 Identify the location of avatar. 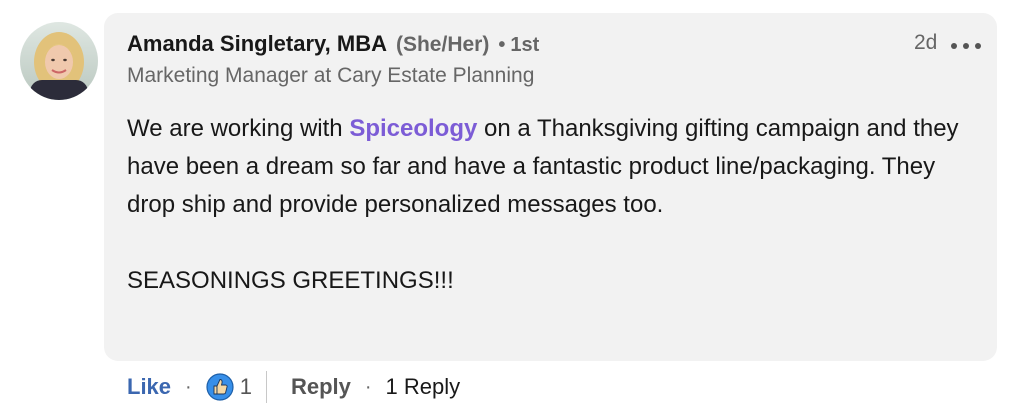
(59, 61).